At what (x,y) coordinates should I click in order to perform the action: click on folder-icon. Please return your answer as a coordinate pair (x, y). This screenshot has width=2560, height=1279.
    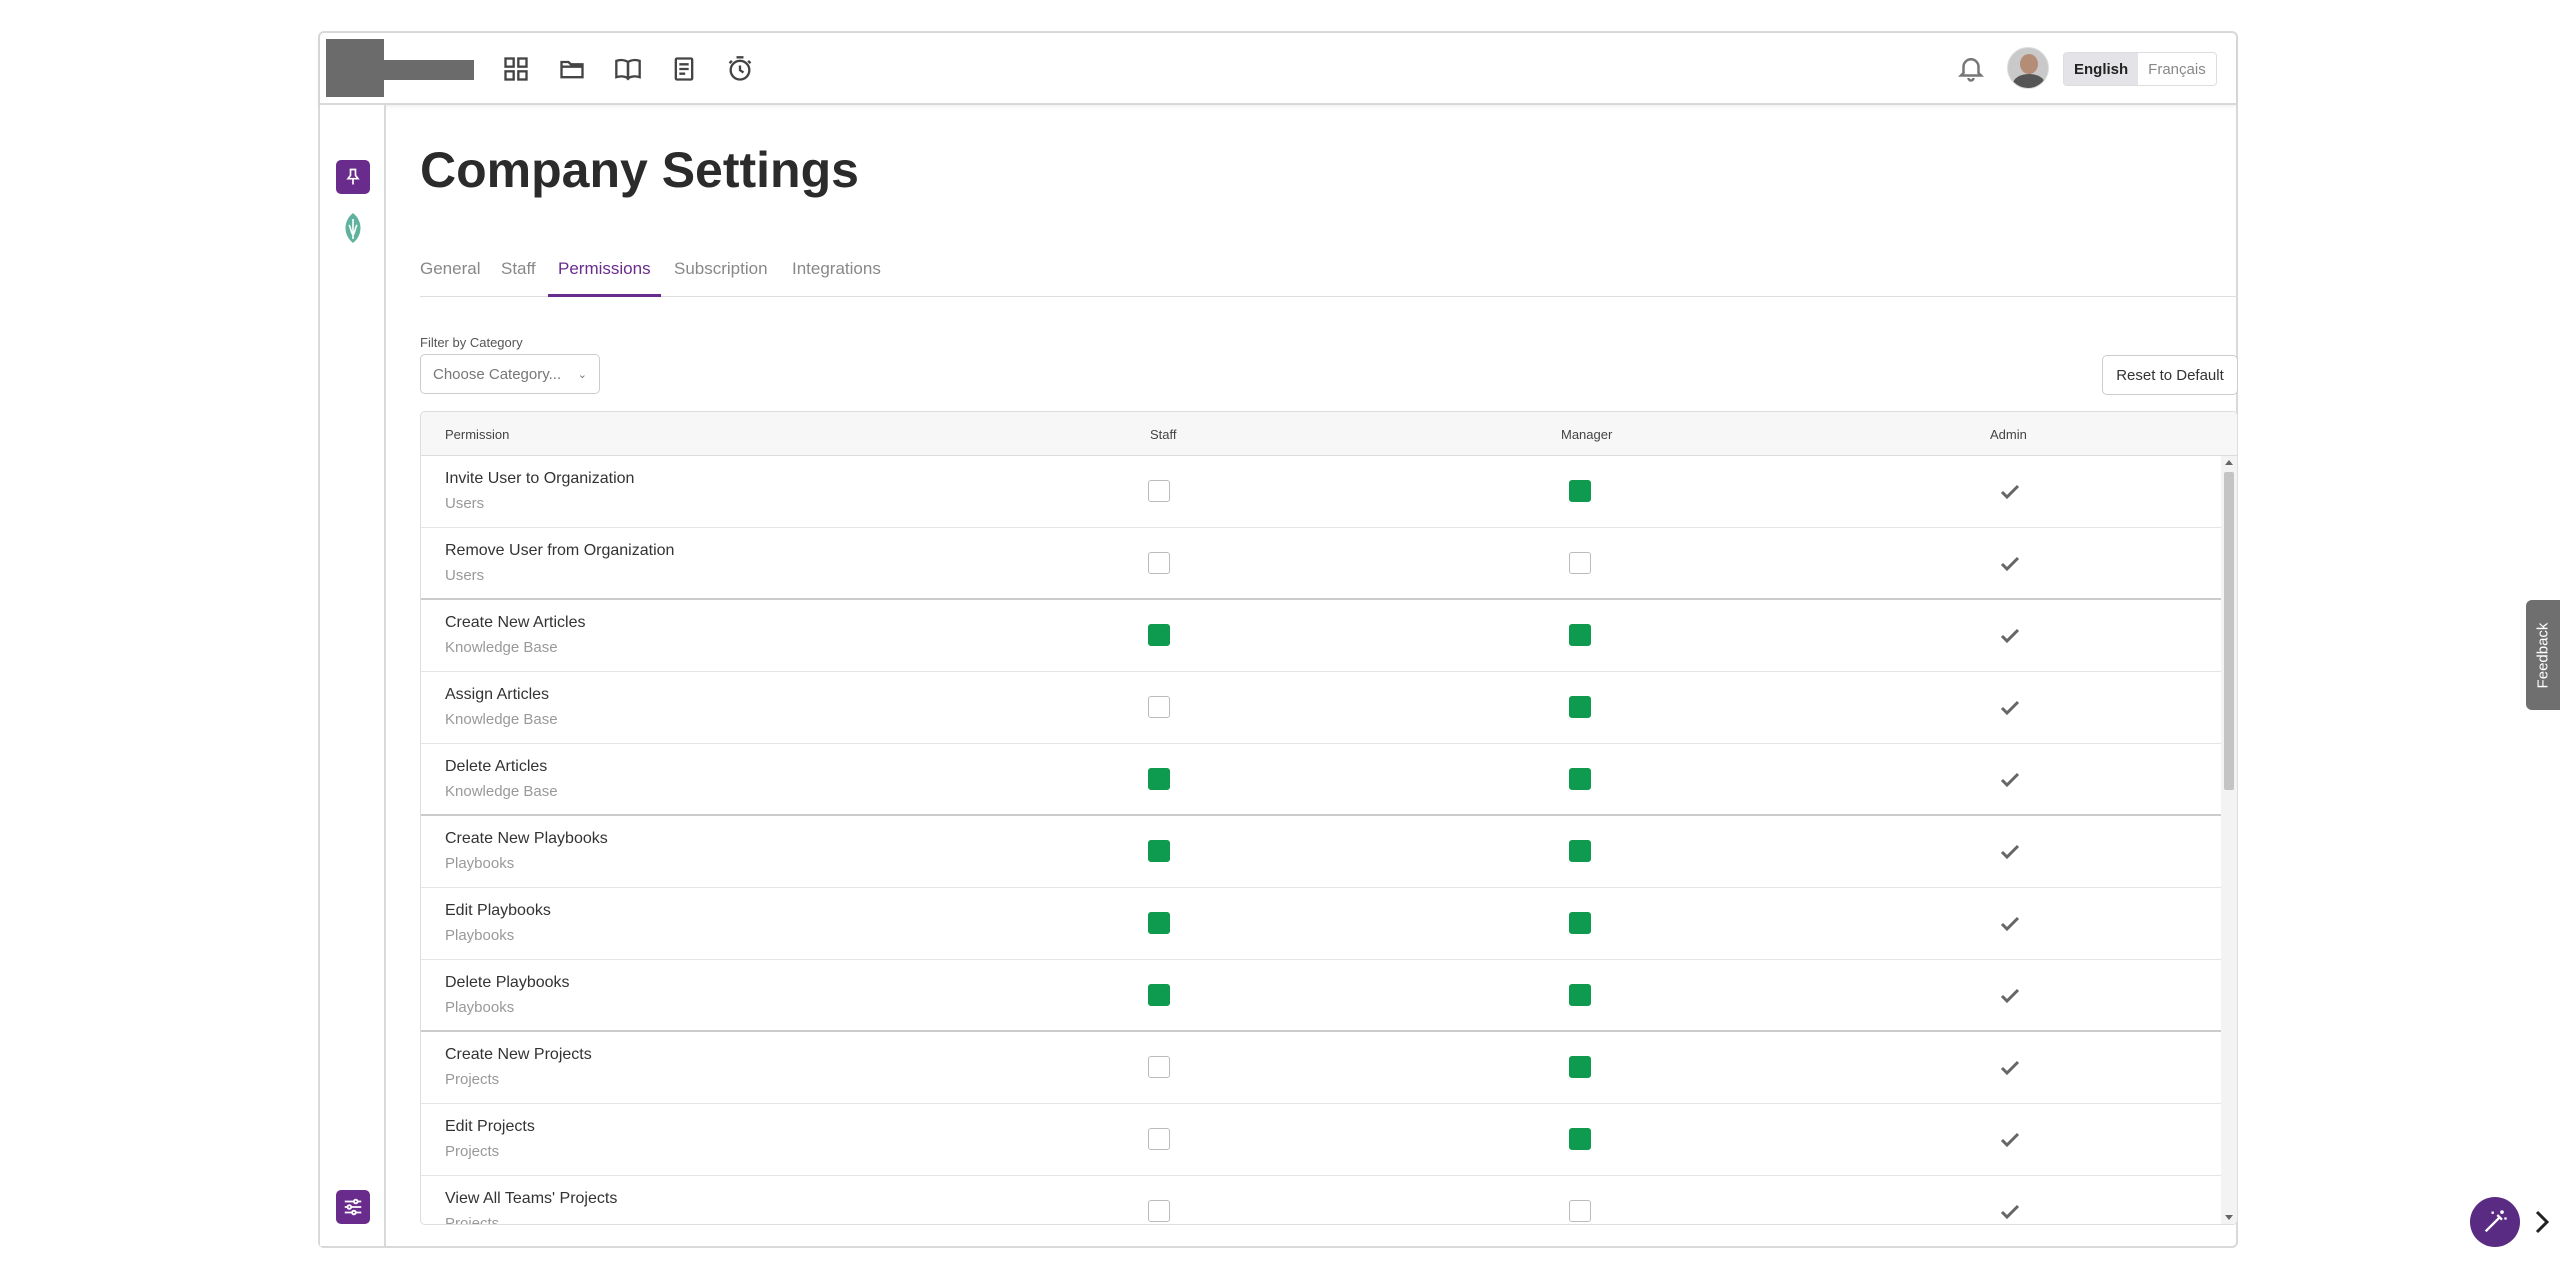
    Looking at the image, I should click on (572, 69).